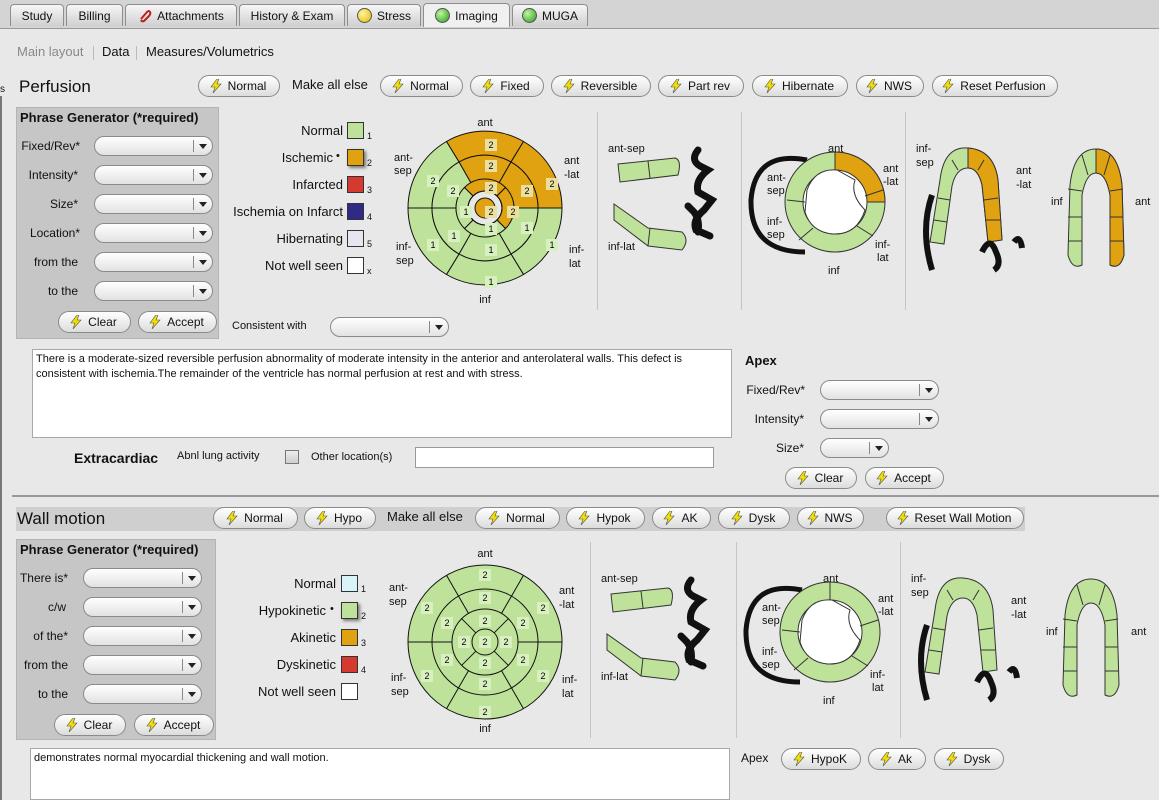  I want to click on wall-horizontal-long-axis-diagram: inf ant, so click(1101, 640).